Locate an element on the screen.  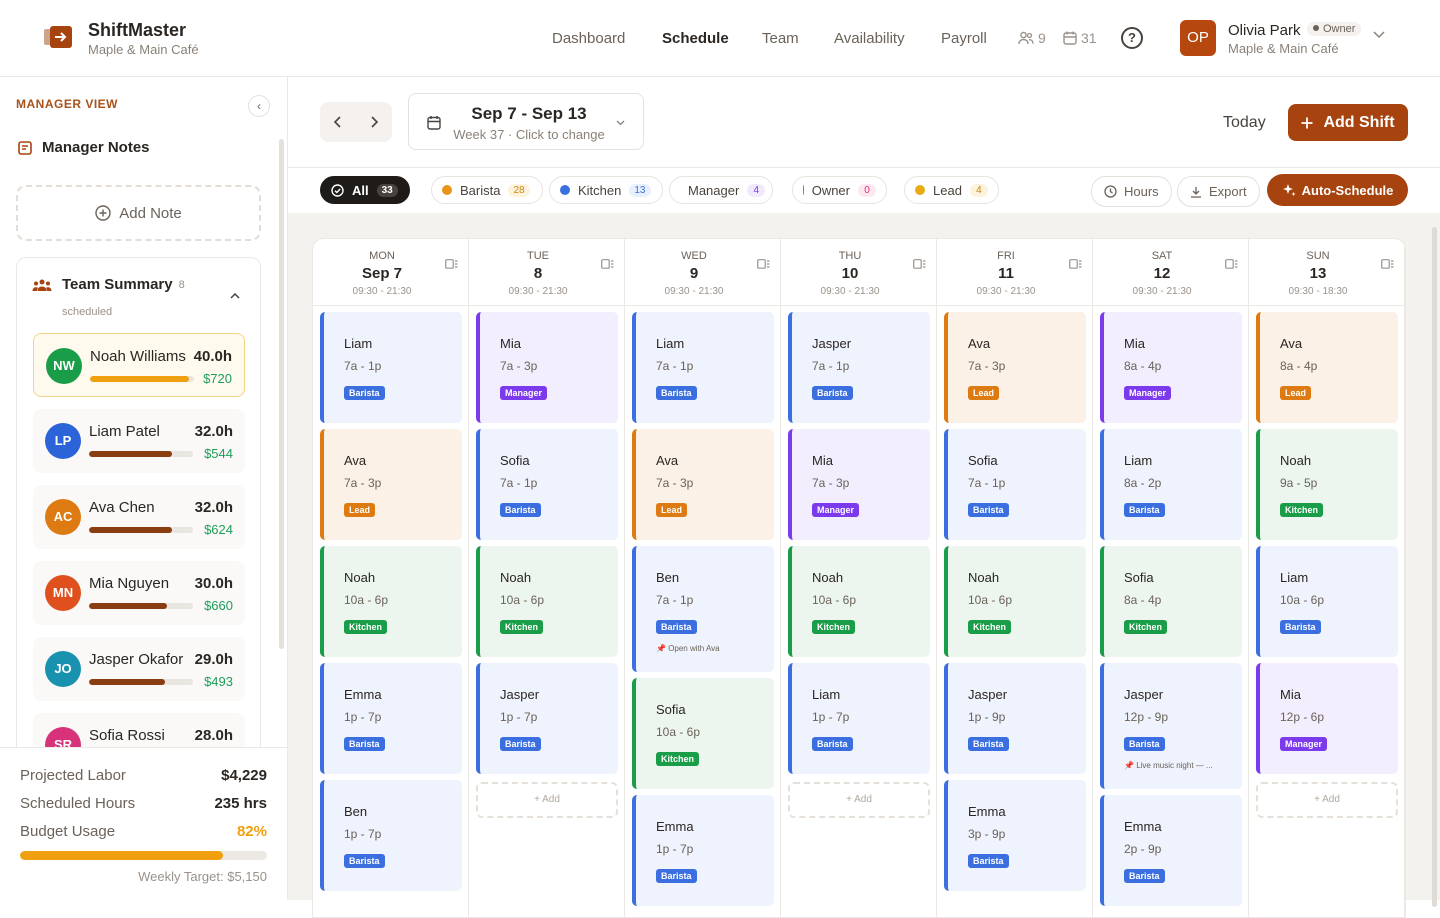
auto-schedule-button: Auto-Schedule is located at coordinates (1337, 190).